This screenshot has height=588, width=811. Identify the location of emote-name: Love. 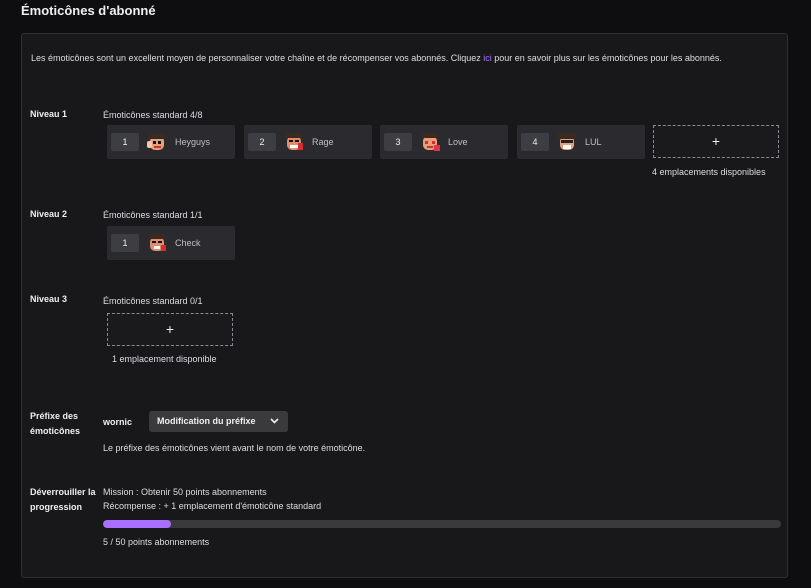
(458, 142).